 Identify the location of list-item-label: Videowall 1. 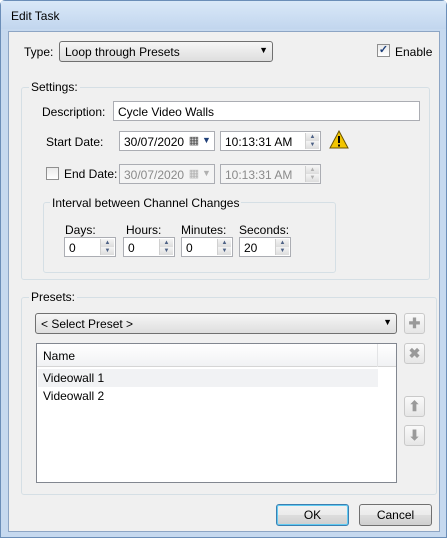
(74, 378).